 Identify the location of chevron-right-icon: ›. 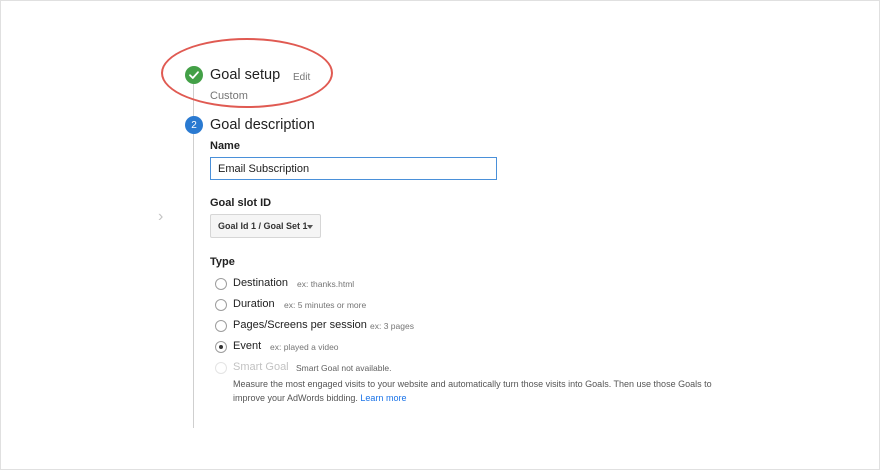
(163, 217).